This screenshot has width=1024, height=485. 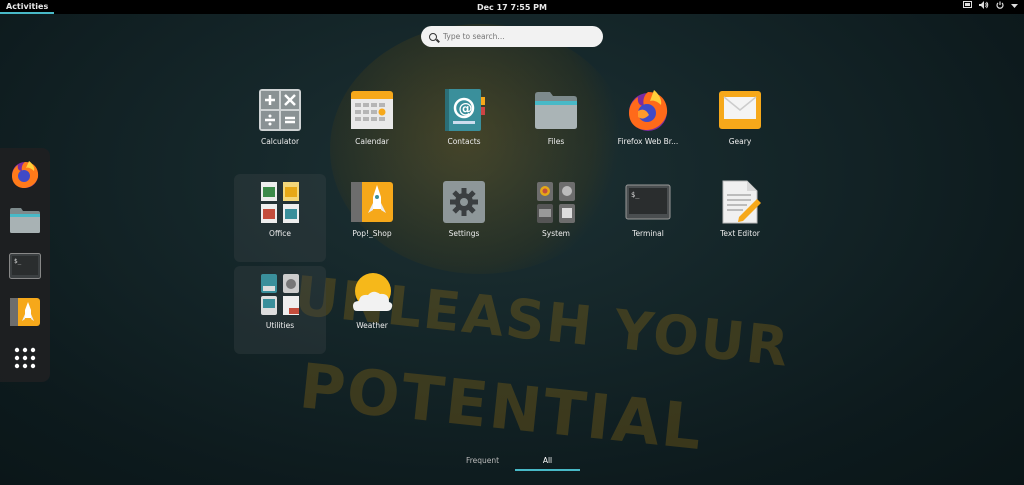 What do you see at coordinates (556, 233) in the screenshot?
I see `app-label: System` at bounding box center [556, 233].